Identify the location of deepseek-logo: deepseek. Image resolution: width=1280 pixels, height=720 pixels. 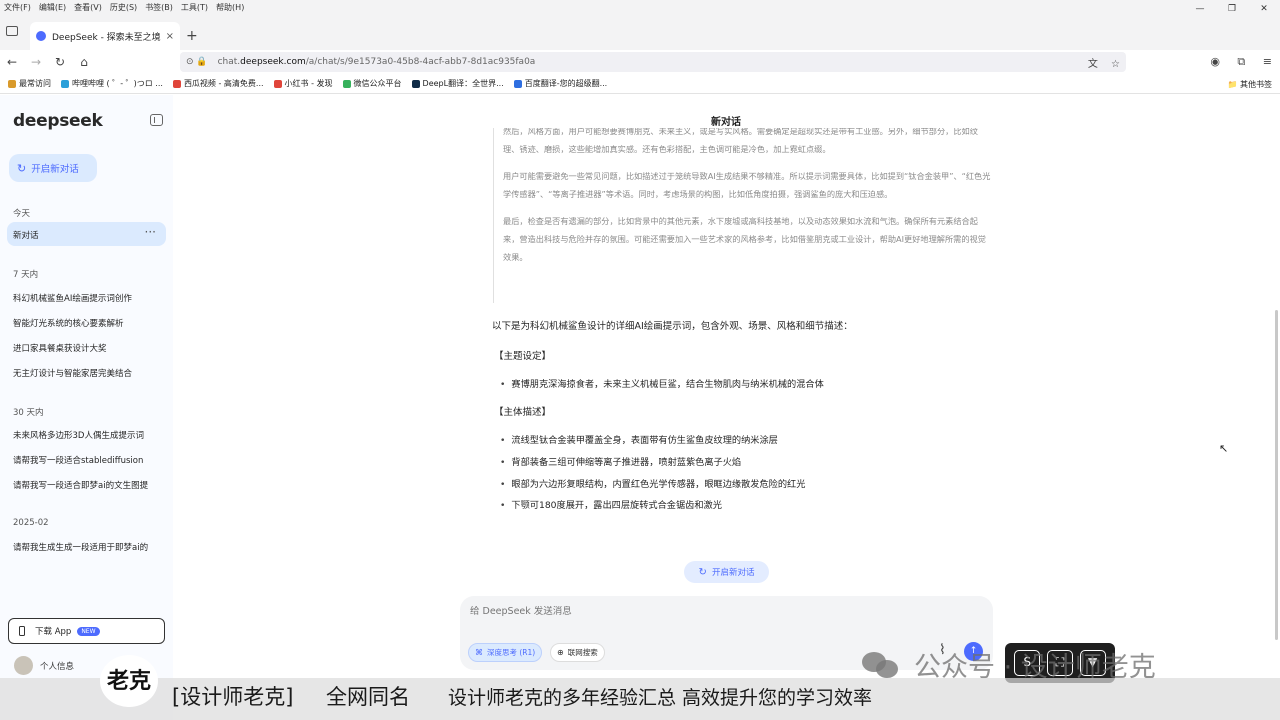
(58, 121).